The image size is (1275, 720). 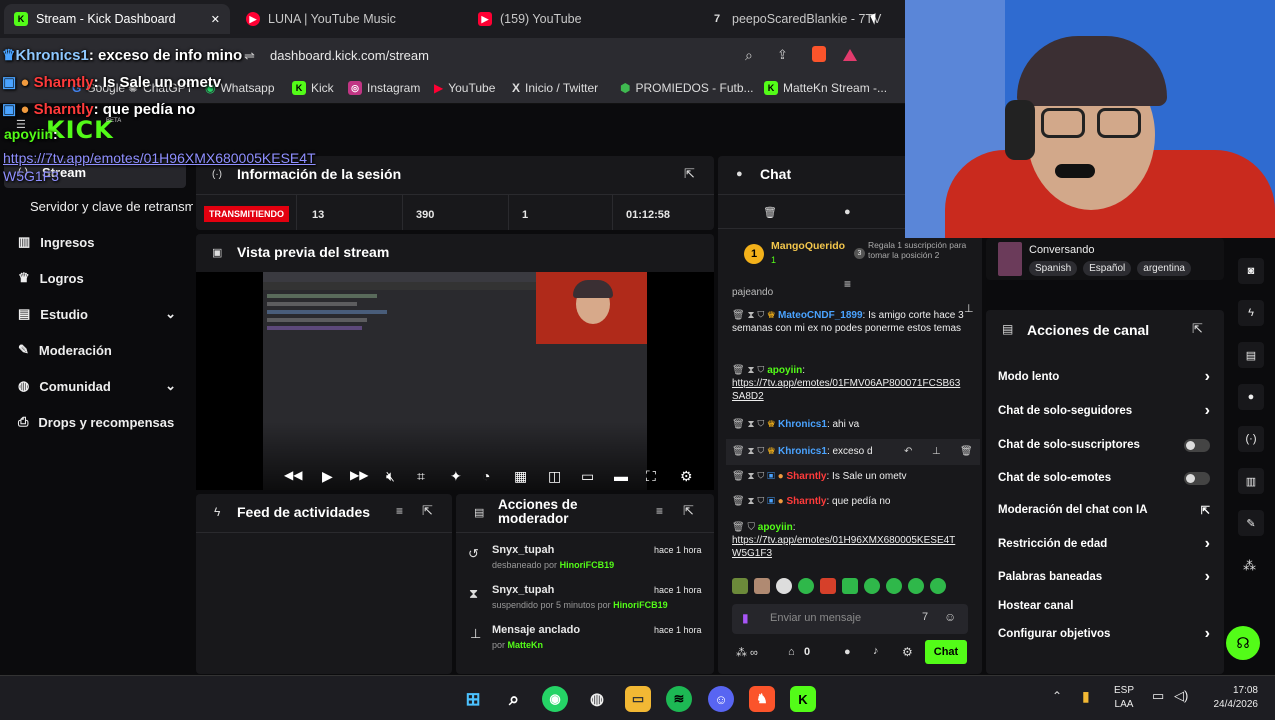 What do you see at coordinates (876, 651) in the screenshot?
I see `bell-icon: ♪` at bounding box center [876, 651].